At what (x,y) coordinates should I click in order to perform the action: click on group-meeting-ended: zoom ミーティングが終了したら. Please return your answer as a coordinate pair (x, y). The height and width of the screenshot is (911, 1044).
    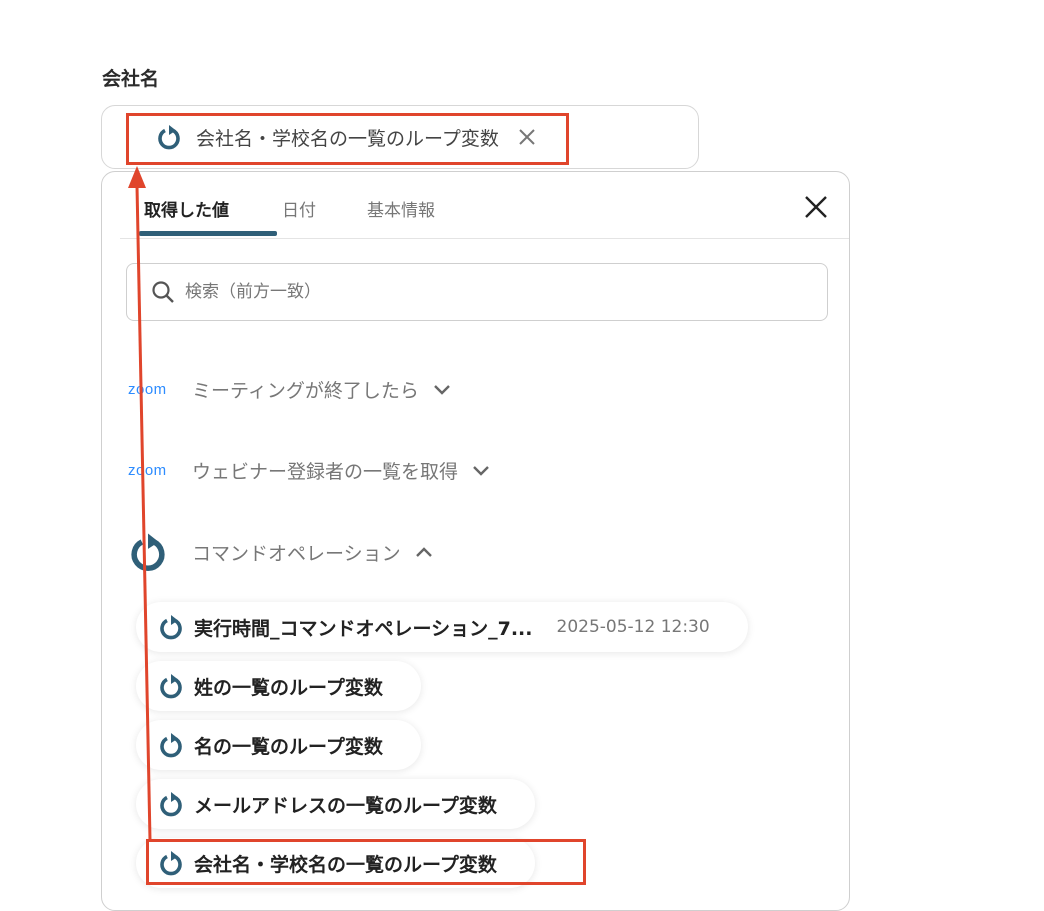
    Looking at the image, I should click on (289, 389).